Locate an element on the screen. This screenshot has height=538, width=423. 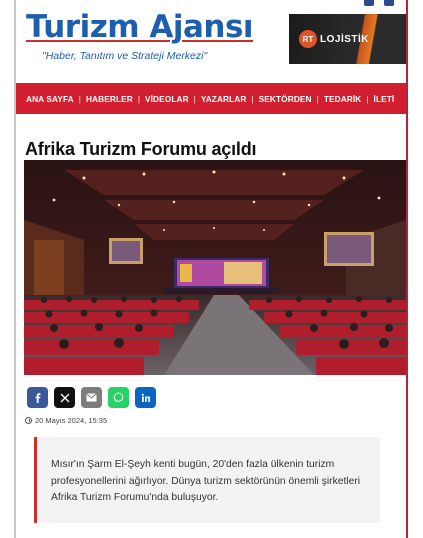
article-title: Afrika Turizm Forumu açıldı is located at coordinates (141, 149).